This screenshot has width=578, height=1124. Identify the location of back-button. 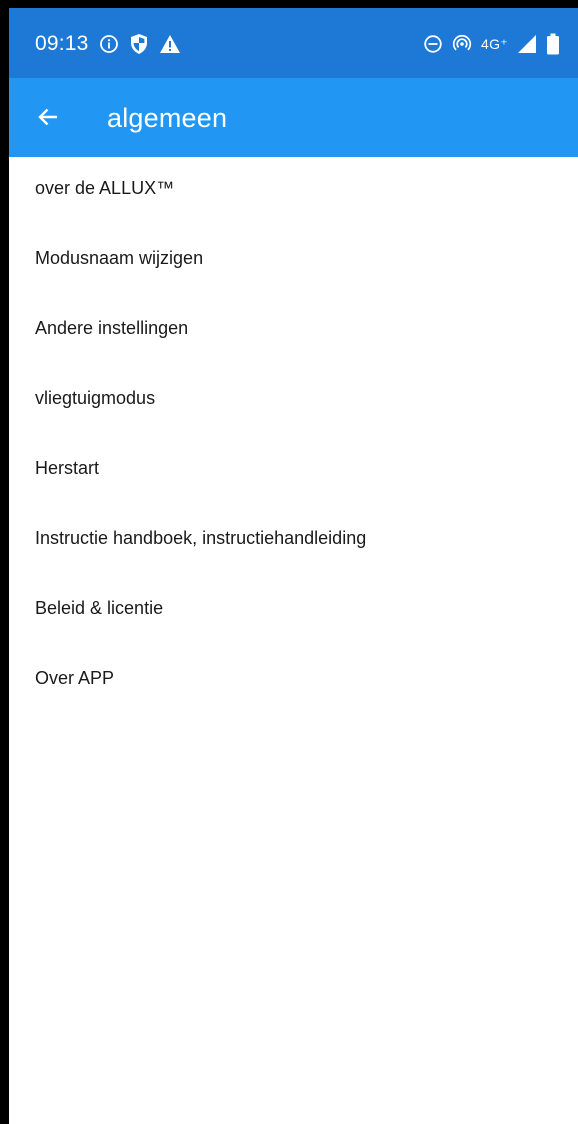
(48, 117).